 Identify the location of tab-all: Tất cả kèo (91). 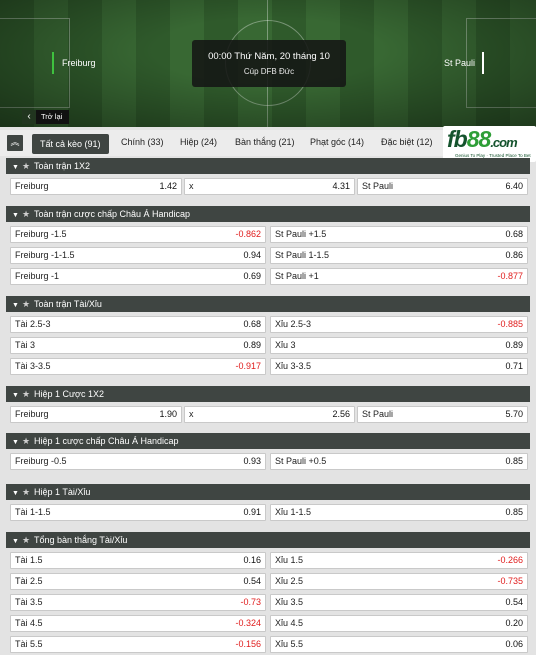
(70, 144).